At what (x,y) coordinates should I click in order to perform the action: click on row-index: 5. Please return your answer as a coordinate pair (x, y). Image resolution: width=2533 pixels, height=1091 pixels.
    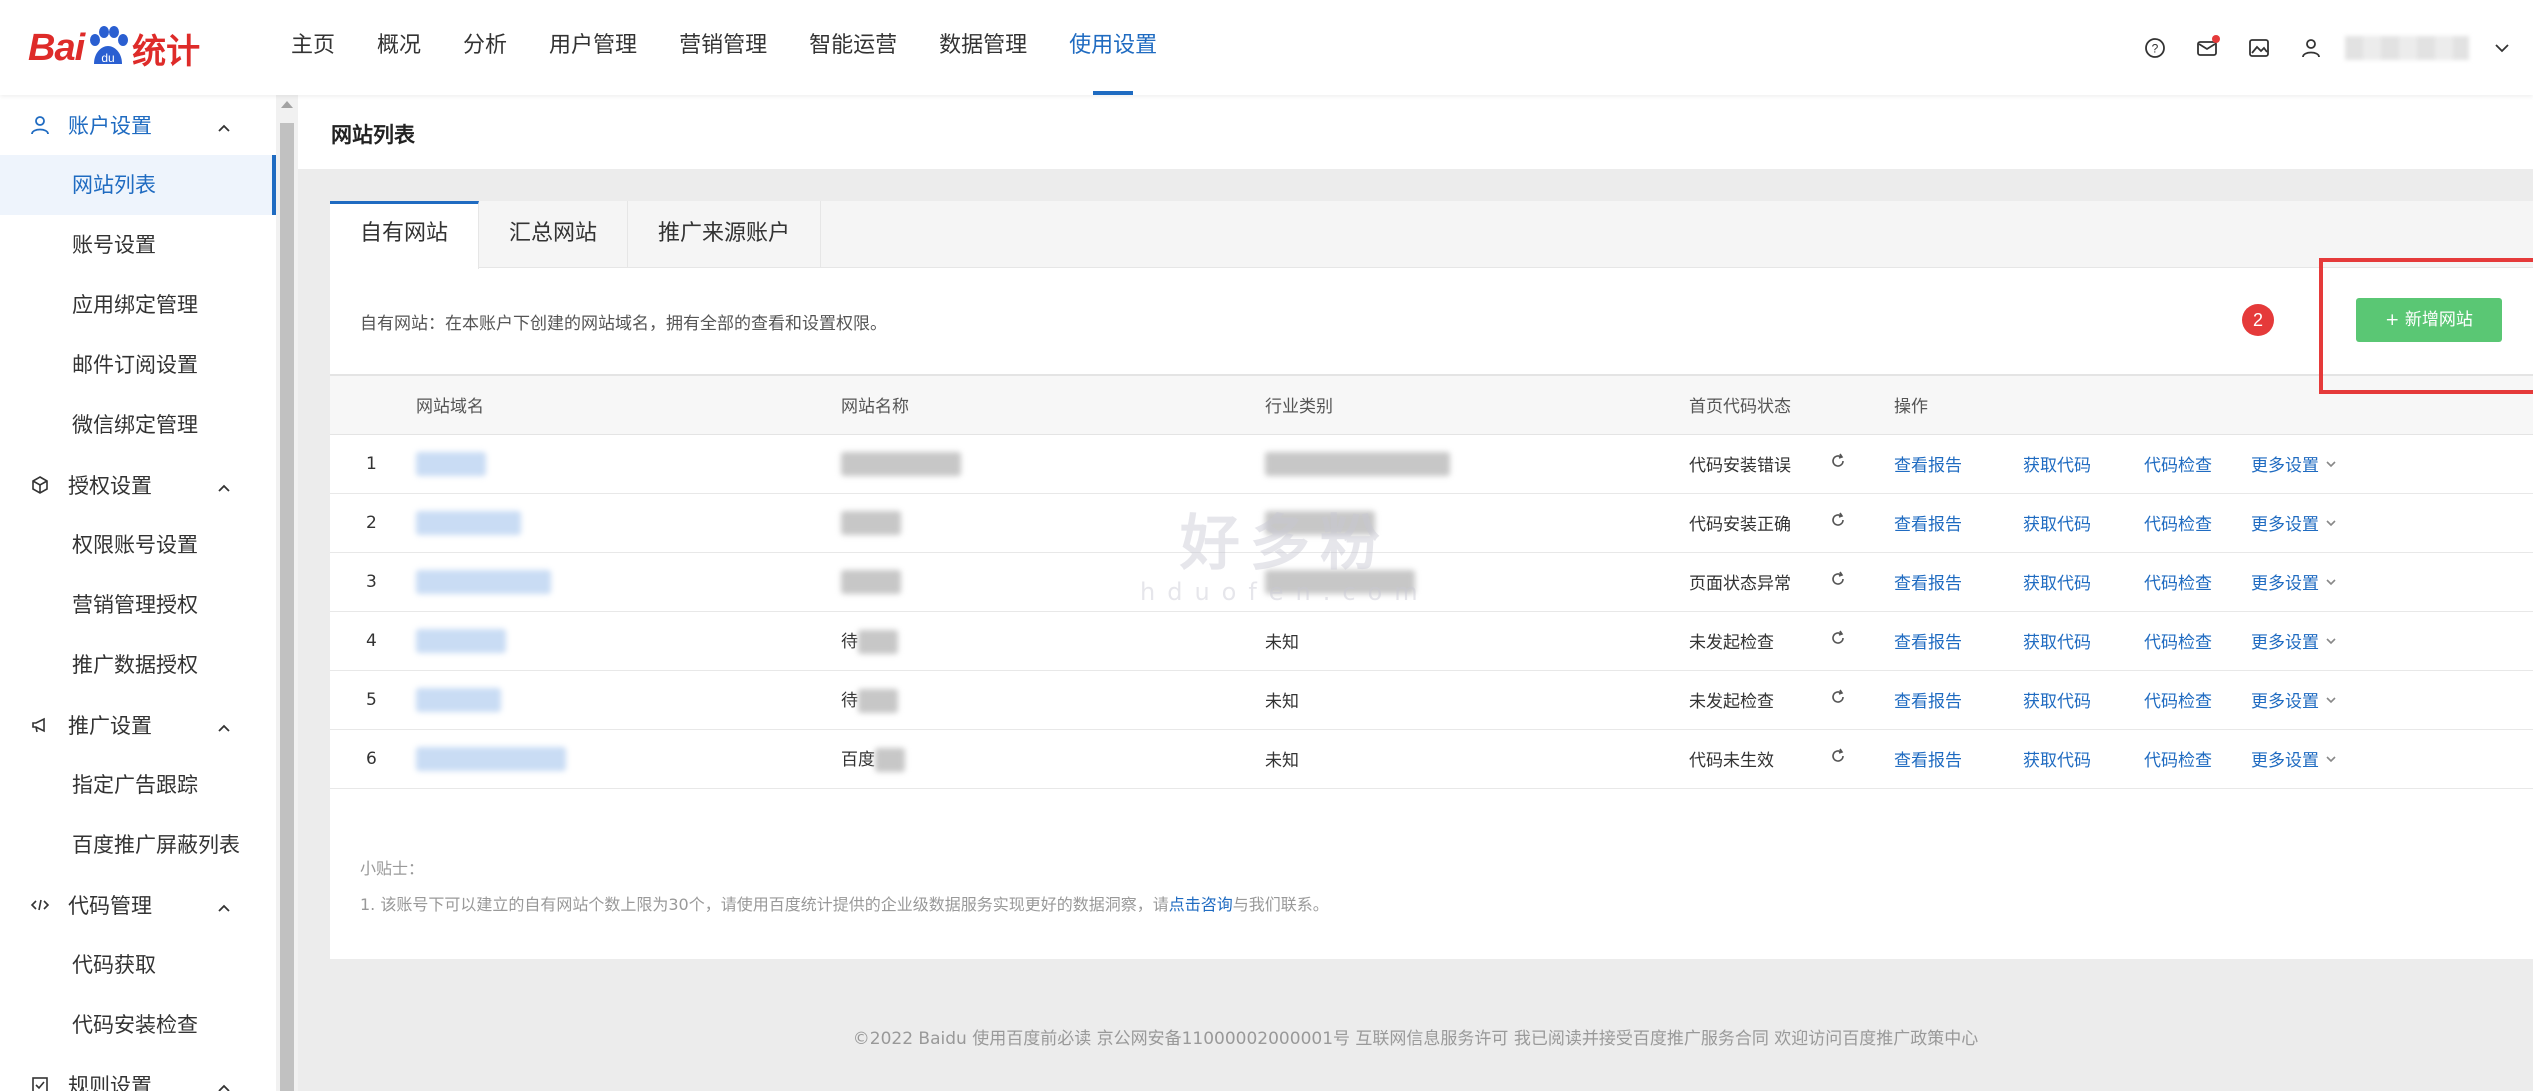
    Looking at the image, I should click on (373, 700).